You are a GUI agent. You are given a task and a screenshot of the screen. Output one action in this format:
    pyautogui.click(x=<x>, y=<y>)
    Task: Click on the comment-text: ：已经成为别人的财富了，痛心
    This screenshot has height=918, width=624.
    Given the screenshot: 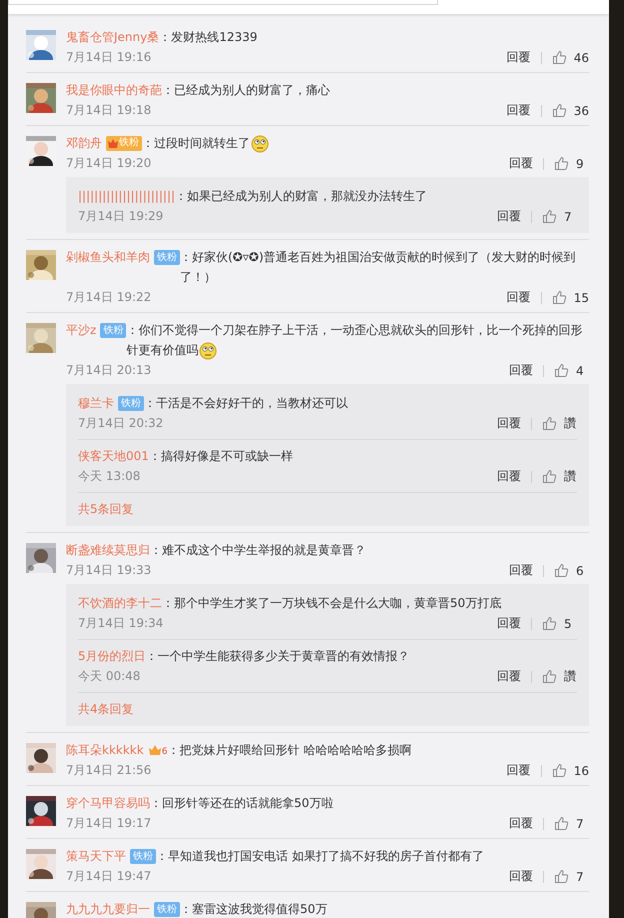 What is the action you would take?
    pyautogui.click(x=246, y=90)
    